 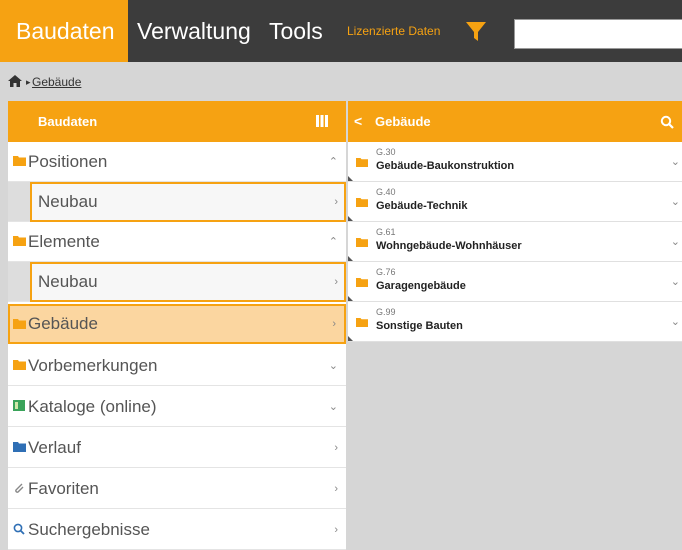 What do you see at coordinates (19, 405) in the screenshot?
I see `catalog-icon` at bounding box center [19, 405].